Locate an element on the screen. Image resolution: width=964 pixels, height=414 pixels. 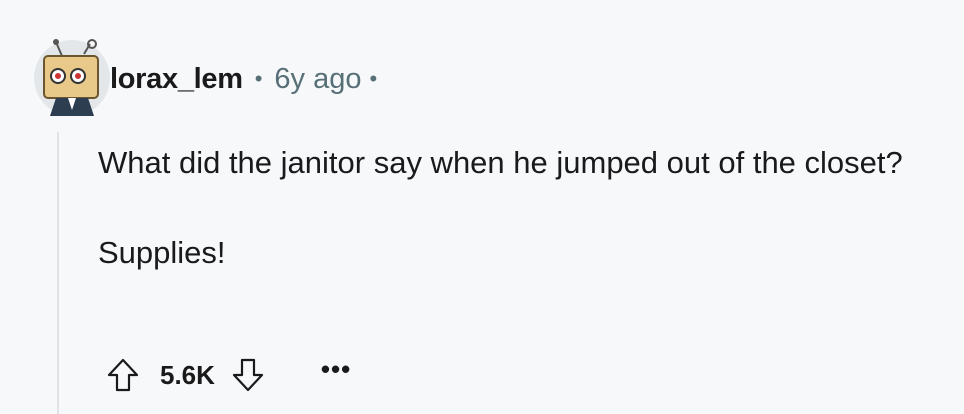
arrow-up-outline-icon is located at coordinates (123, 375).